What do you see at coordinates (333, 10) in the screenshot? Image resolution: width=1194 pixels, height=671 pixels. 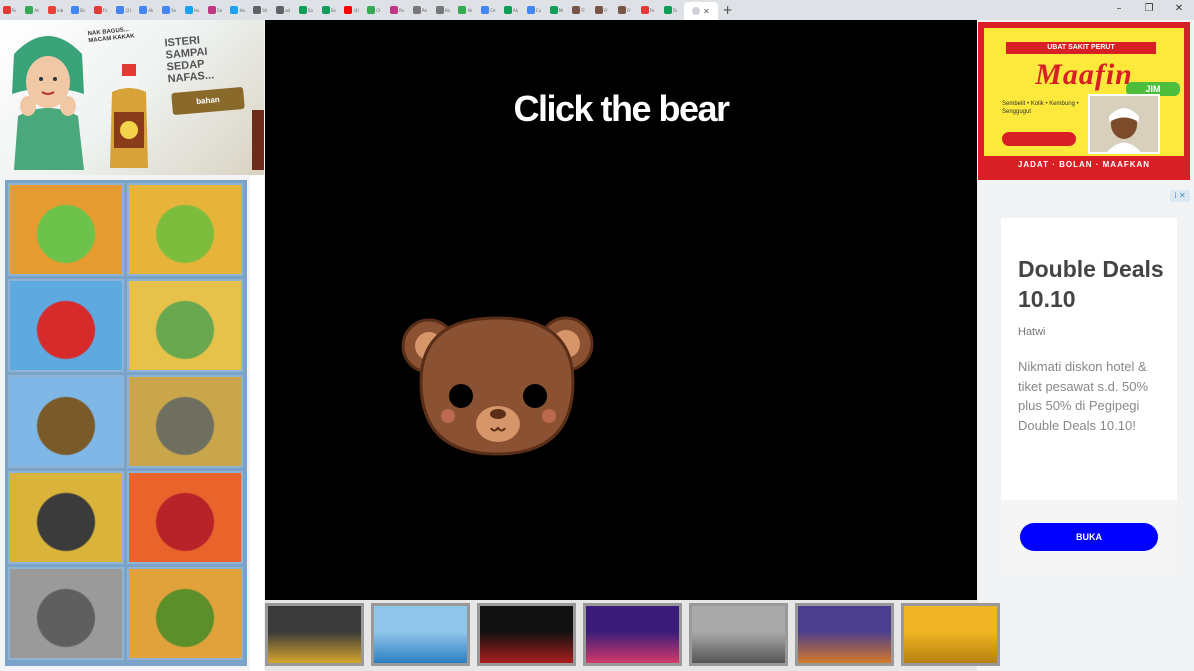 I see `tab-label: Sa` at bounding box center [333, 10].